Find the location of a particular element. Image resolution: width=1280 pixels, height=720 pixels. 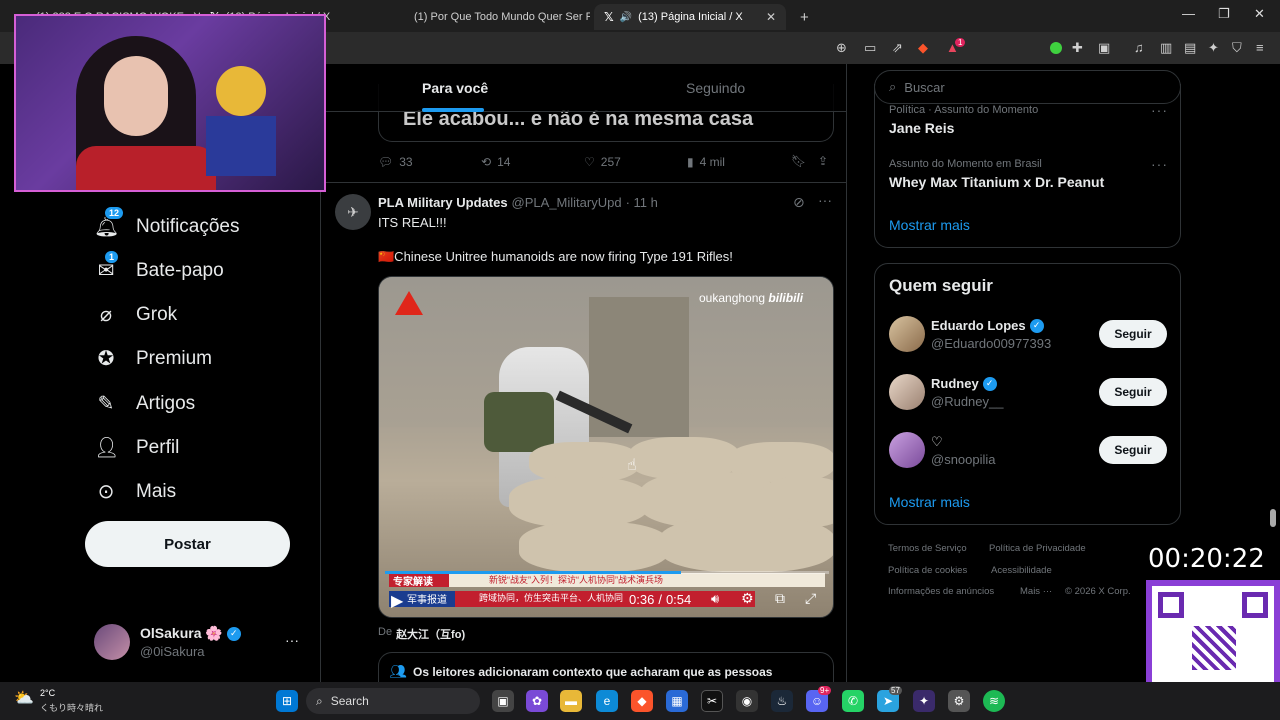

tweet-author-name: PLA Military Updates is located at coordinates (443, 202).